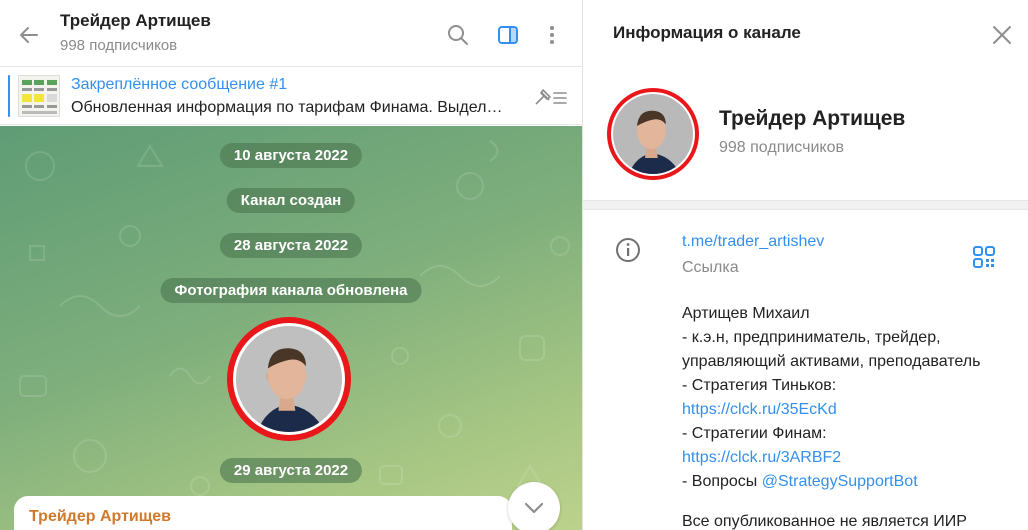 This screenshot has width=1028, height=530. I want to click on arrow-left-icon, so click(29, 35).